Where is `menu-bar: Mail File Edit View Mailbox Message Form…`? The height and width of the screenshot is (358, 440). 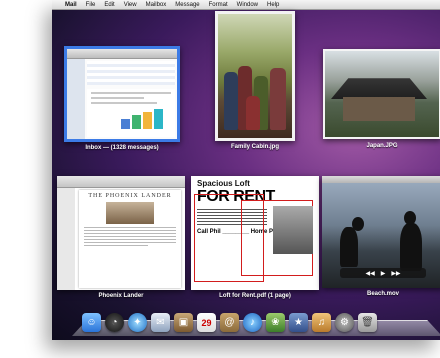
menu-bar: Mail File Edit View Mailbox Message Form… is located at coordinates (246, 5).